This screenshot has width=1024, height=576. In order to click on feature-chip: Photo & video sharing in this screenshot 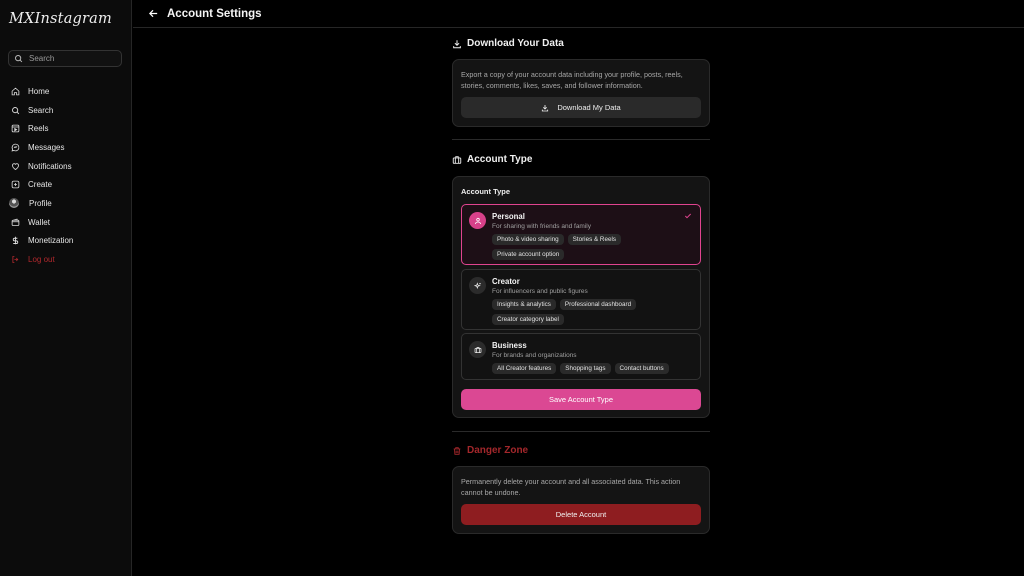, I will do `click(528, 239)`.